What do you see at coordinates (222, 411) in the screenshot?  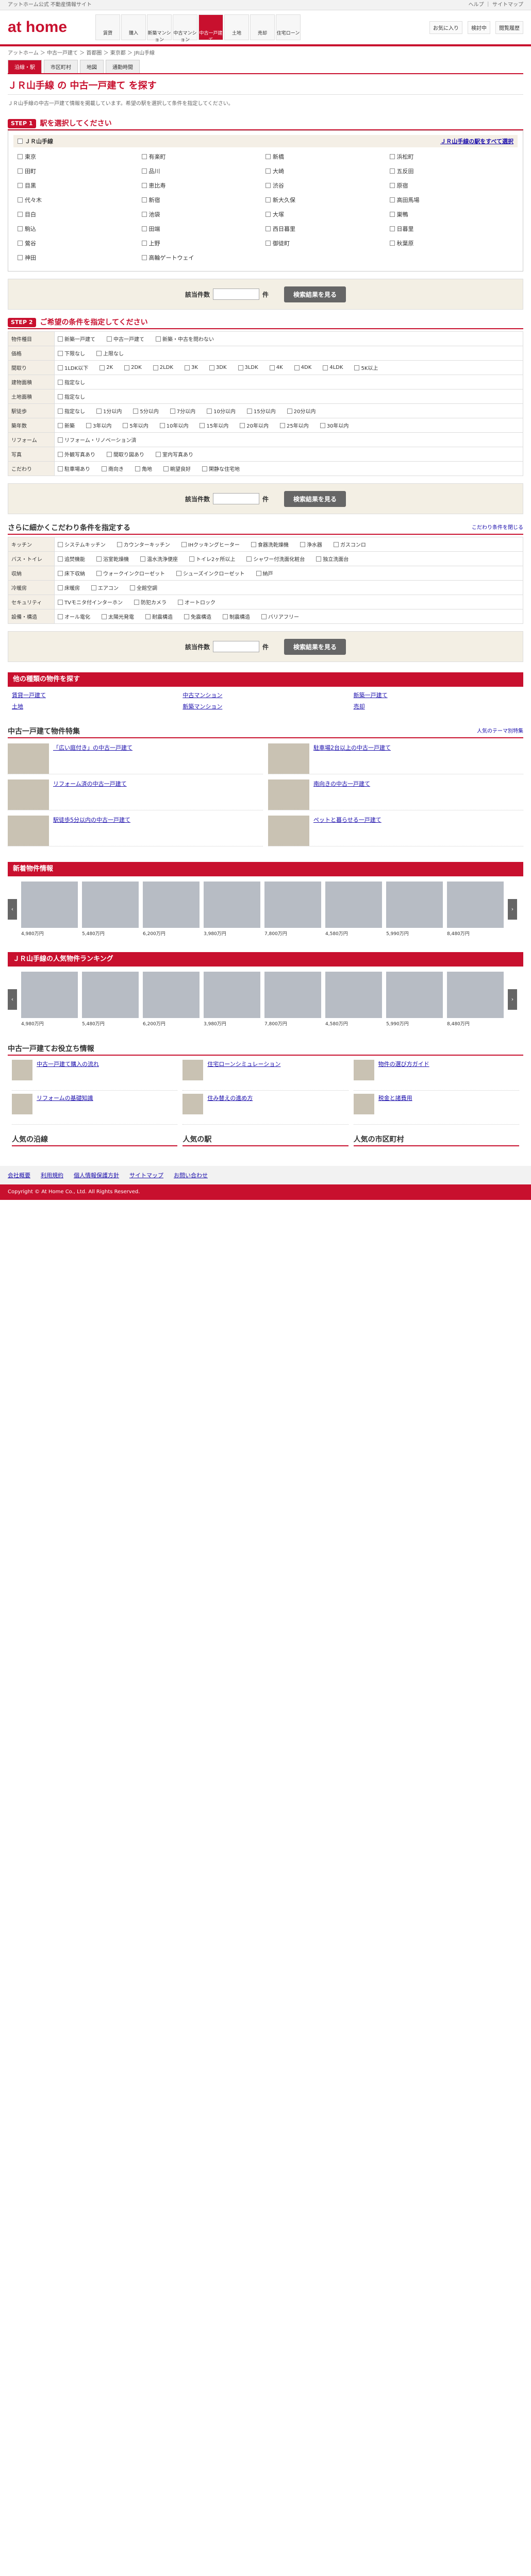 I see `option-checkbox: 10分以内` at bounding box center [222, 411].